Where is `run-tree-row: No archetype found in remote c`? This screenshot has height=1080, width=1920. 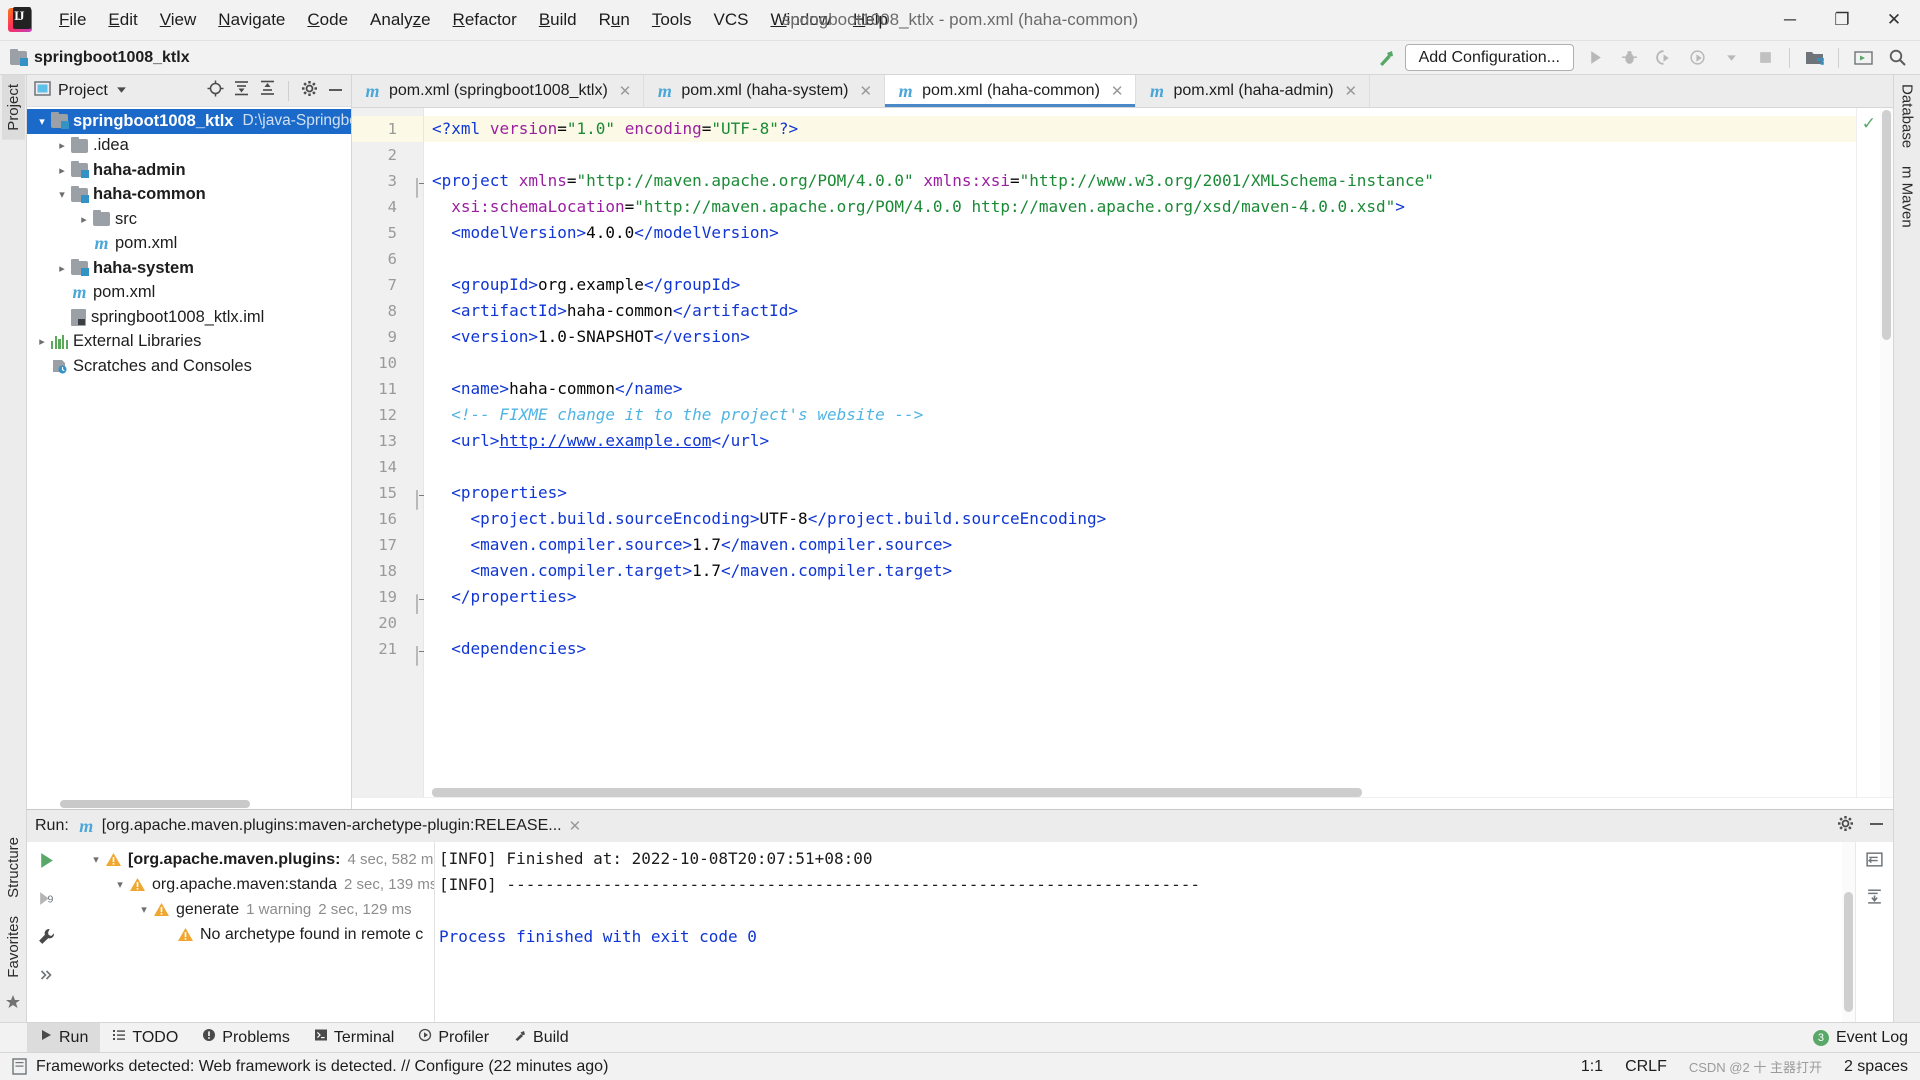
run-tree-row: No archetype found in remote c is located at coordinates (249, 934).